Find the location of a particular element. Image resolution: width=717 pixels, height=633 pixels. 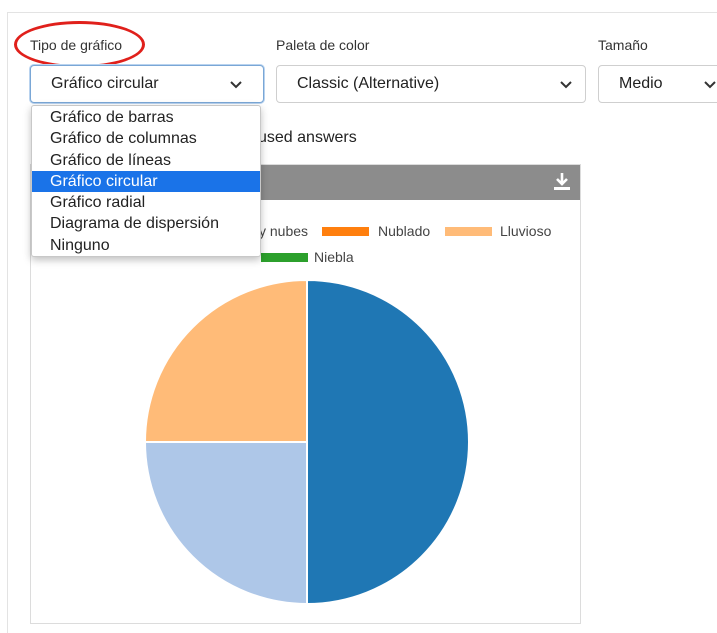

dropdown-option: Diagrama de dispersión is located at coordinates (146, 223).